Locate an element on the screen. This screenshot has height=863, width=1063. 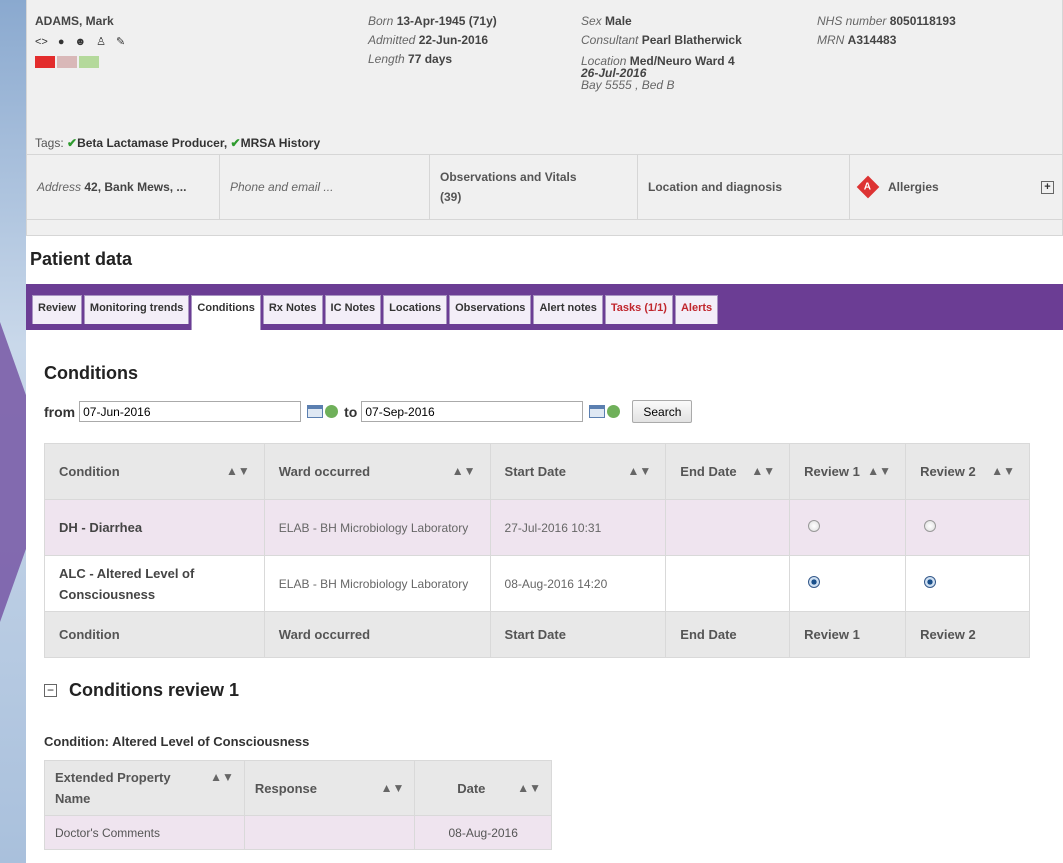
end-date-cell is located at coordinates (728, 527).